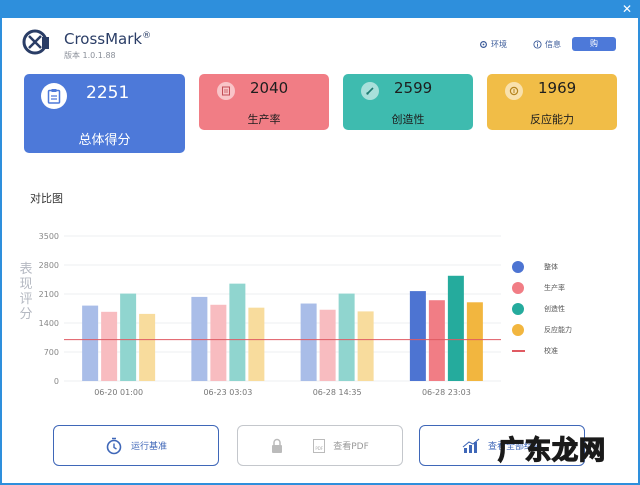  What do you see at coordinates (277, 445) in the screenshot?
I see `lock-icon` at bounding box center [277, 445].